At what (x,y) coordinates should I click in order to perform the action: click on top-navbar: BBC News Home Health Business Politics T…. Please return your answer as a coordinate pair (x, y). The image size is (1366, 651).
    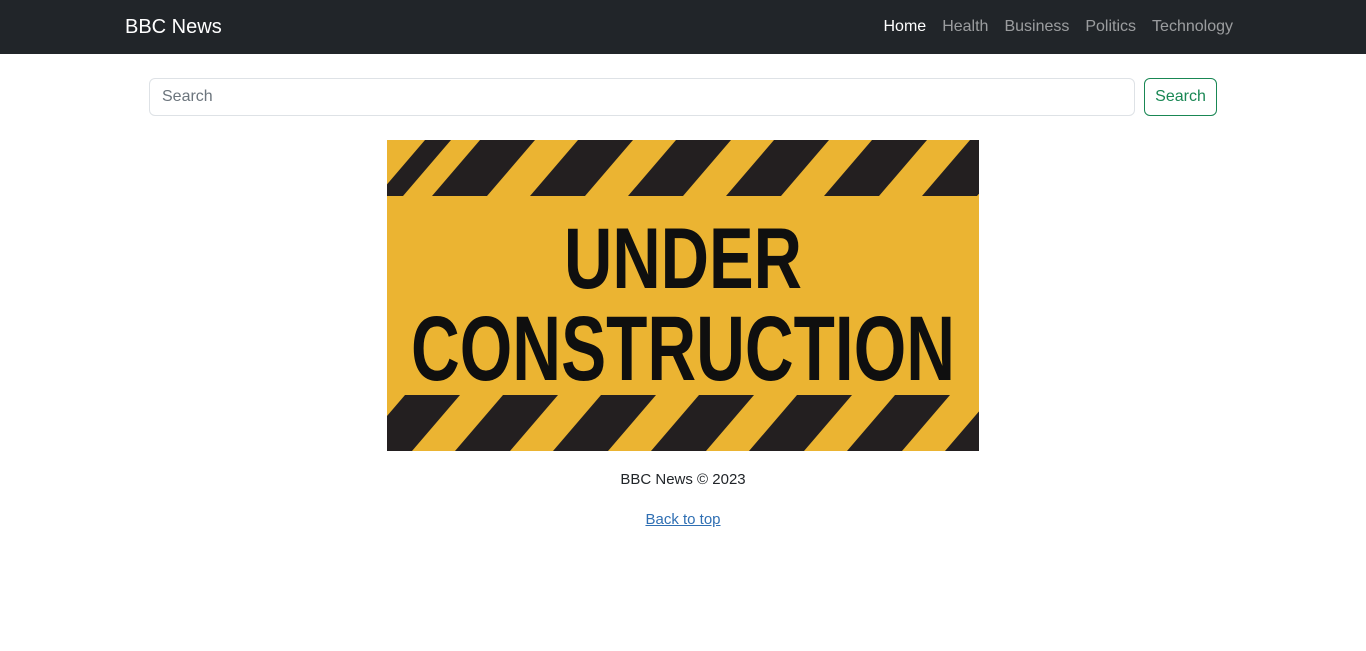
    Looking at the image, I should click on (683, 27).